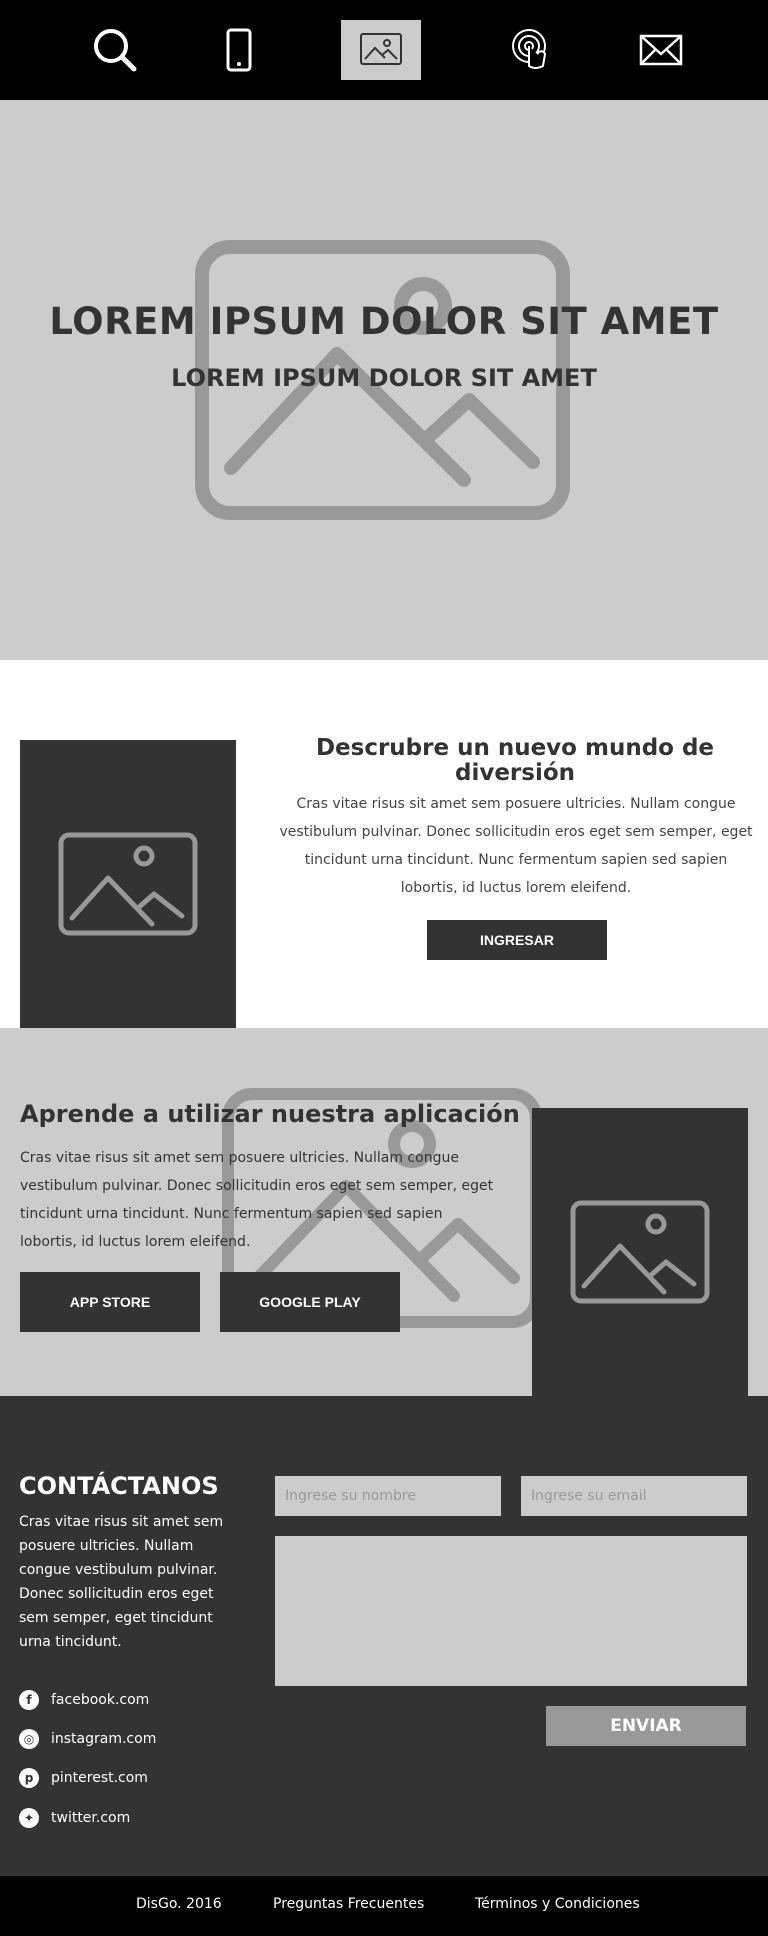  I want to click on search-icon, so click(115, 50).